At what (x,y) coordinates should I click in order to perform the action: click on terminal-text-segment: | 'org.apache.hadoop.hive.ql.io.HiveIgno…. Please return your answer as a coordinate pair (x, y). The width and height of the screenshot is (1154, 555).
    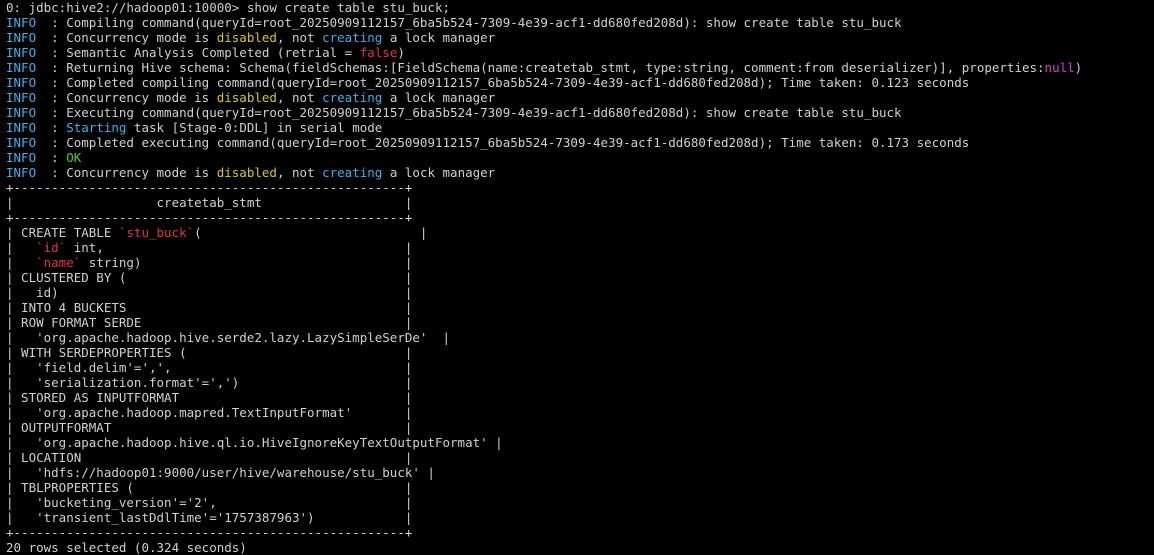
    Looking at the image, I should click on (254, 442).